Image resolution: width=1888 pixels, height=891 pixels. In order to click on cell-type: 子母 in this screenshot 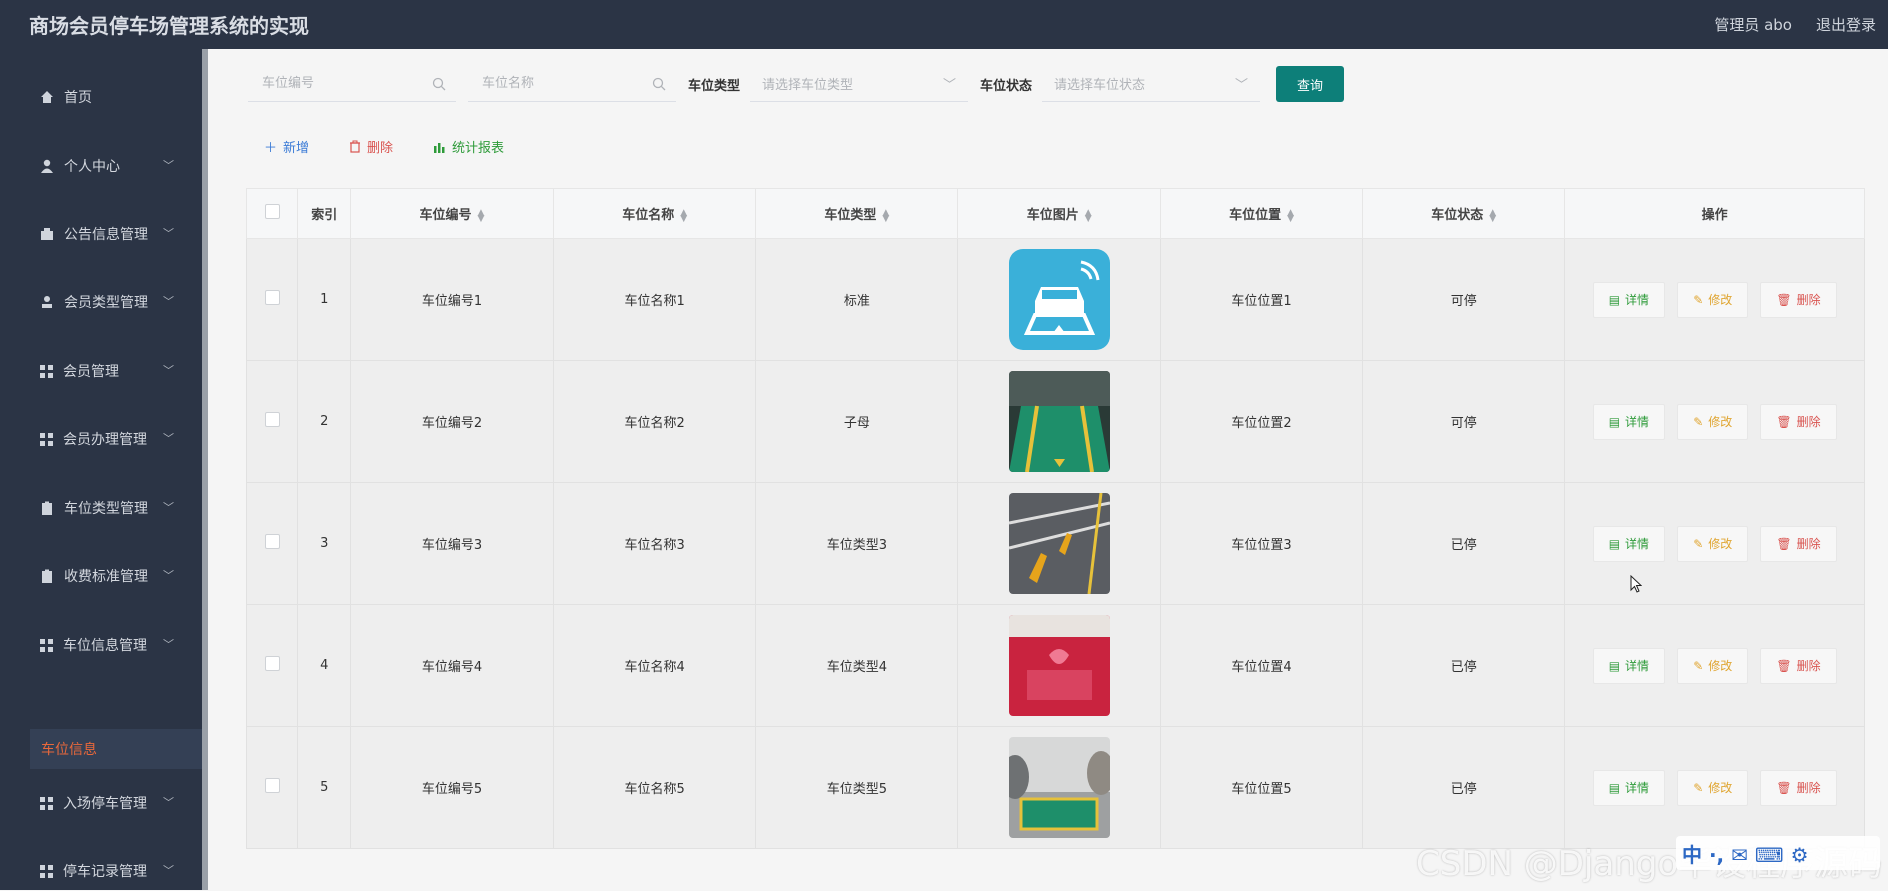, I will do `click(857, 421)`.